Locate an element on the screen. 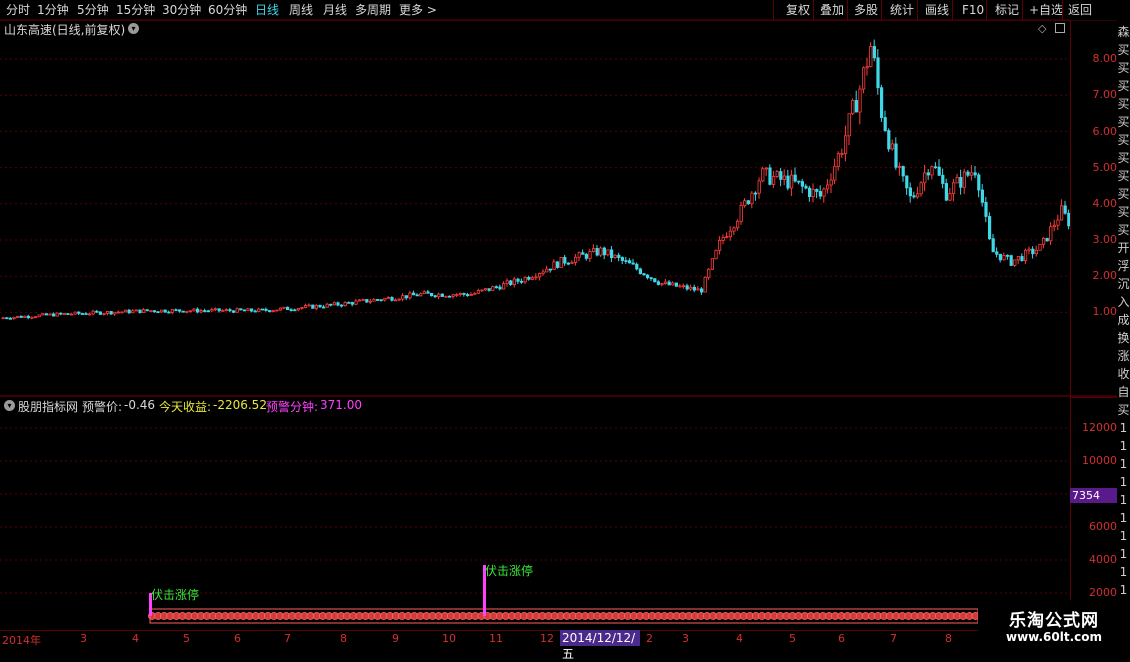 Image resolution: width=1130 pixels, height=662 pixels. indicator-tick: 12000 is located at coordinates (1099, 427).